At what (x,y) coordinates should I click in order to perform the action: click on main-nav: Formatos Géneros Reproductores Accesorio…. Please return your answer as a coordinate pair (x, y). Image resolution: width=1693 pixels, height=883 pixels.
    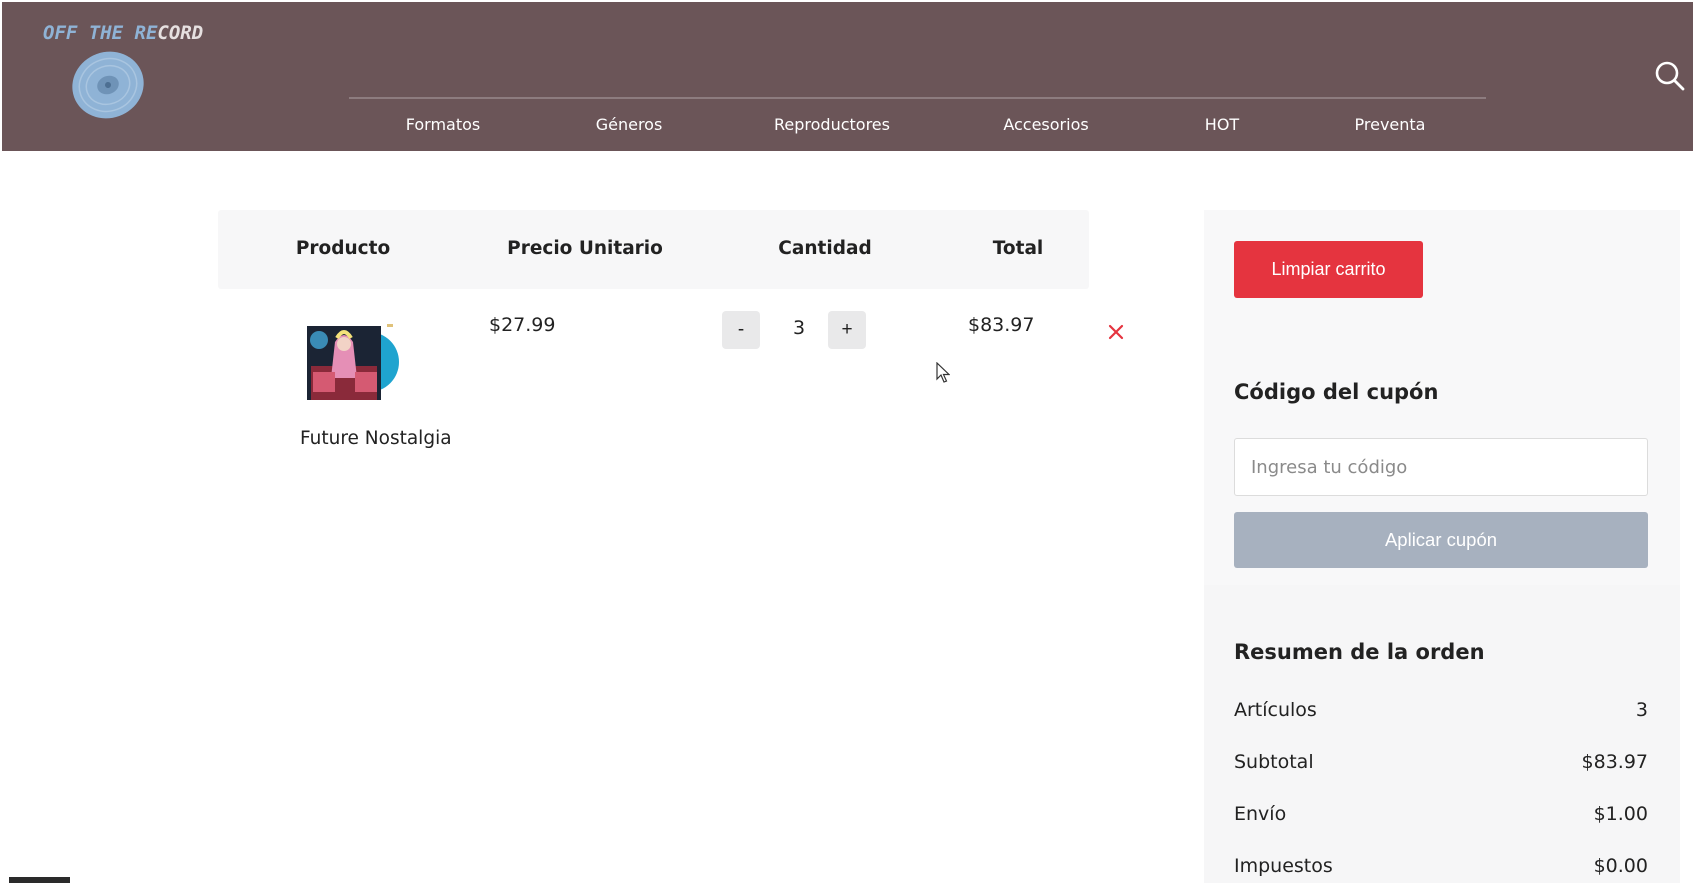
    Looking at the image, I should click on (847, 128).